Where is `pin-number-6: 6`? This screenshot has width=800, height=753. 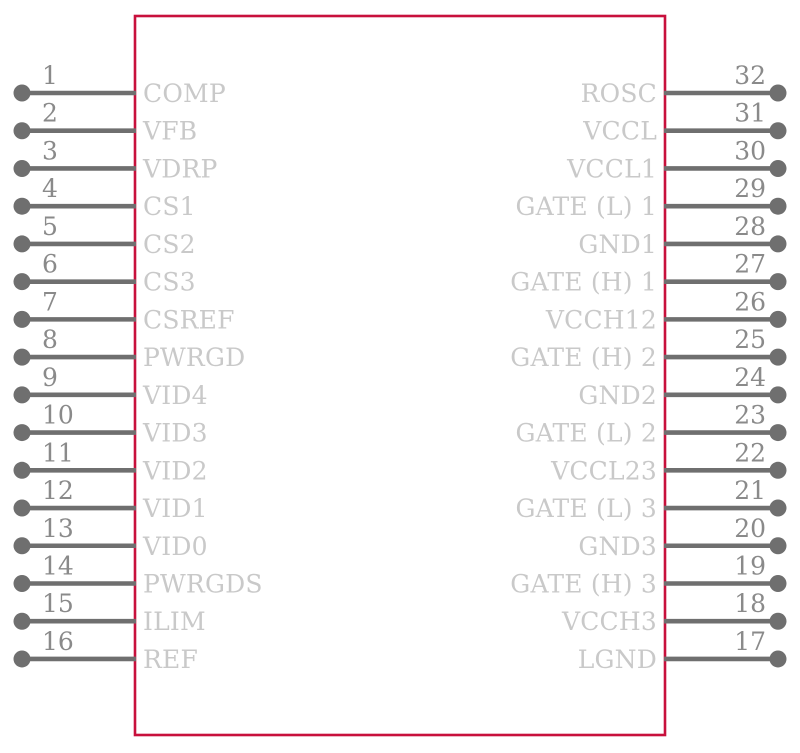
pin-number-6: 6 is located at coordinates (50, 264).